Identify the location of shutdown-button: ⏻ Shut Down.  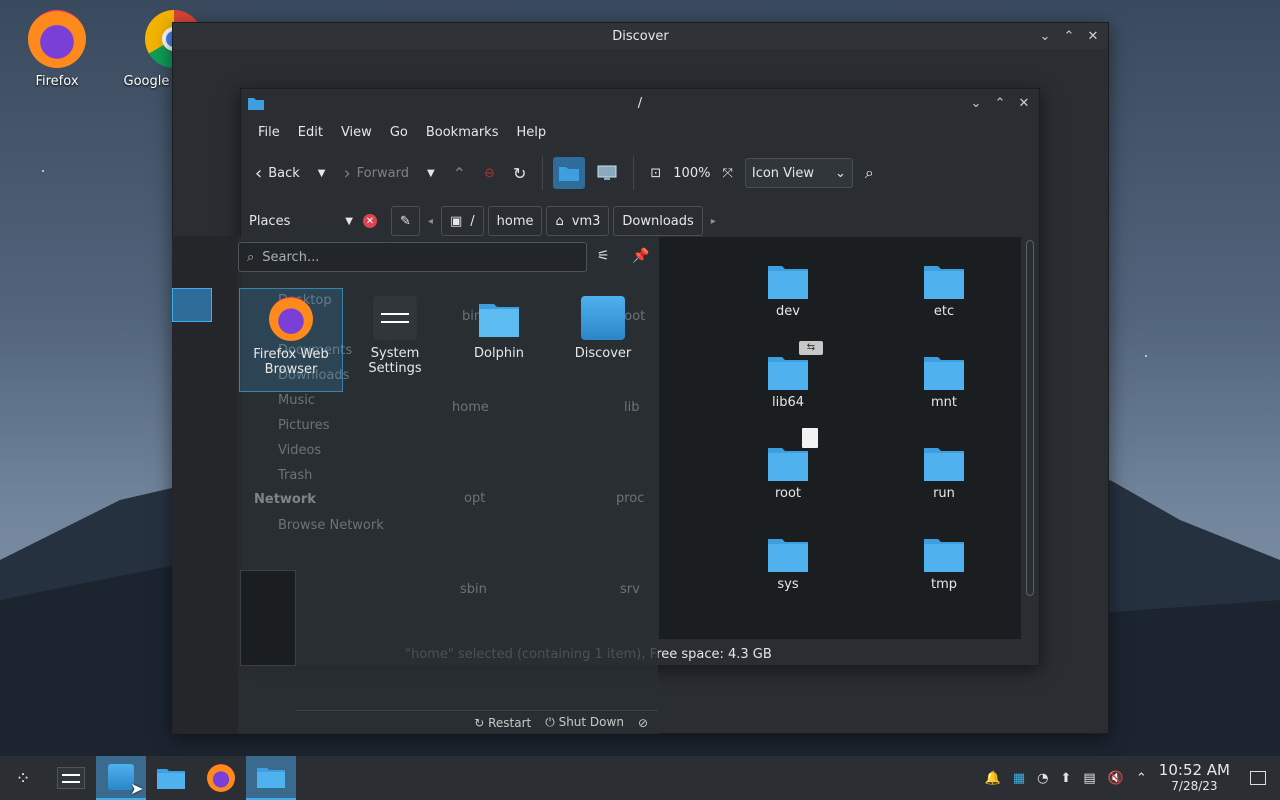
(584, 722).